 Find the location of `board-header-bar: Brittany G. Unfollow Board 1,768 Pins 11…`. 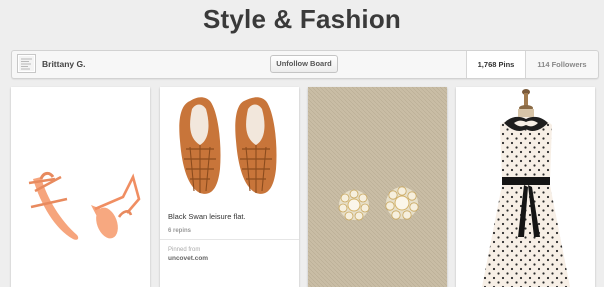

board-header-bar: Brittany G. Unfollow Board 1,768 Pins 11… is located at coordinates (305, 64).